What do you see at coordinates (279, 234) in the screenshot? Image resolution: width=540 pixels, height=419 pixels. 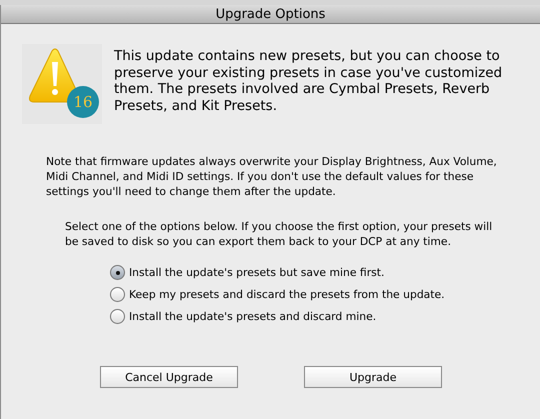 I see `instruction-text: Select one of the options below. If you choose the first option, your presets will be saved to disk so you can export them back to your DCP at any time.` at bounding box center [279, 234].